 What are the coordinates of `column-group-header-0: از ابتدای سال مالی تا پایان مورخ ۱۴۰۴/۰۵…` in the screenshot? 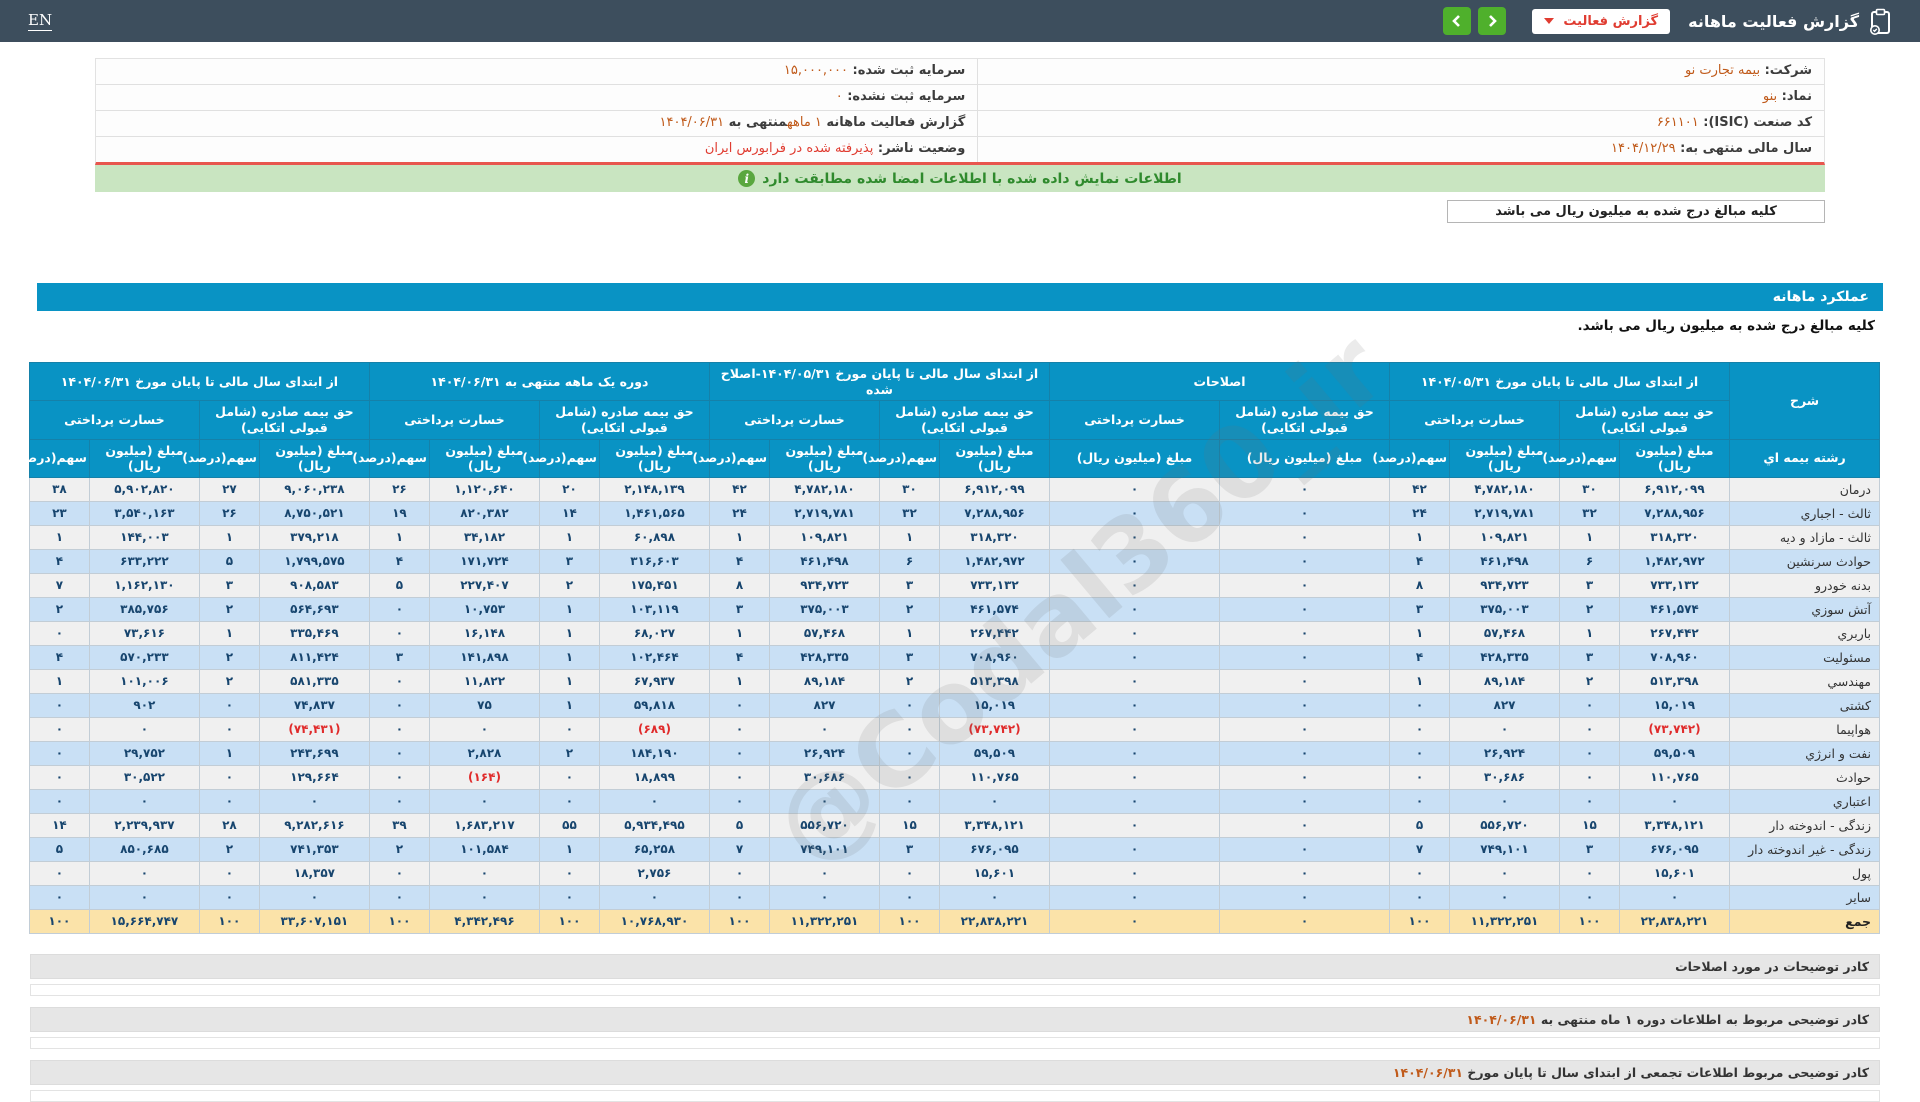 It's located at (1559, 381).